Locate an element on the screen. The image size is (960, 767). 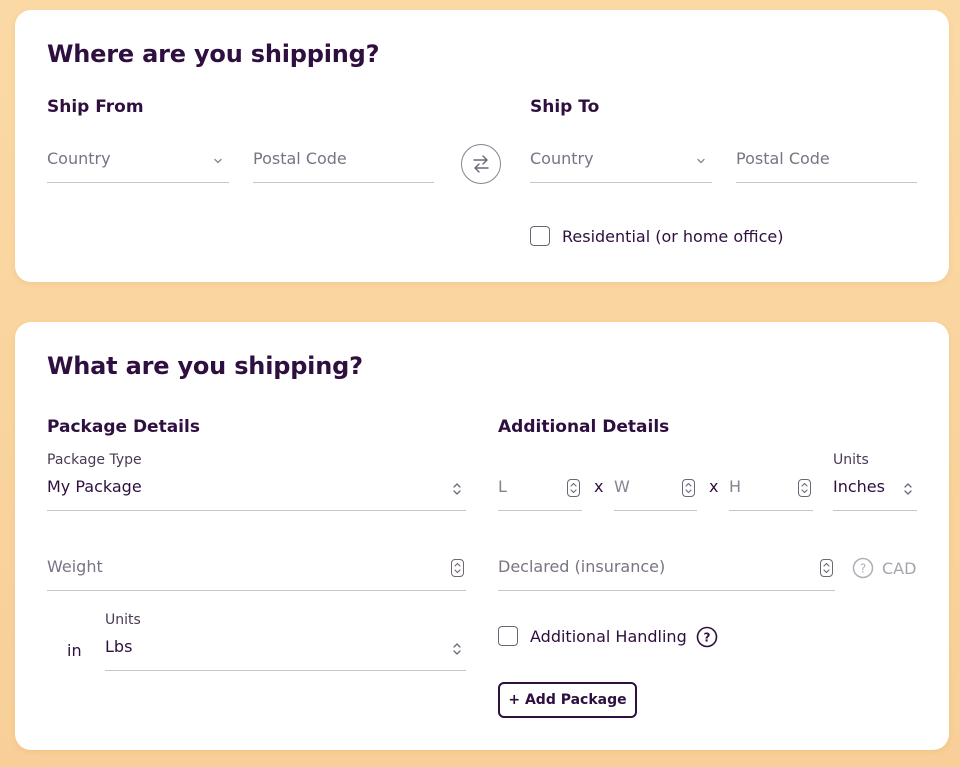
width-stepper is located at coordinates (688, 488).